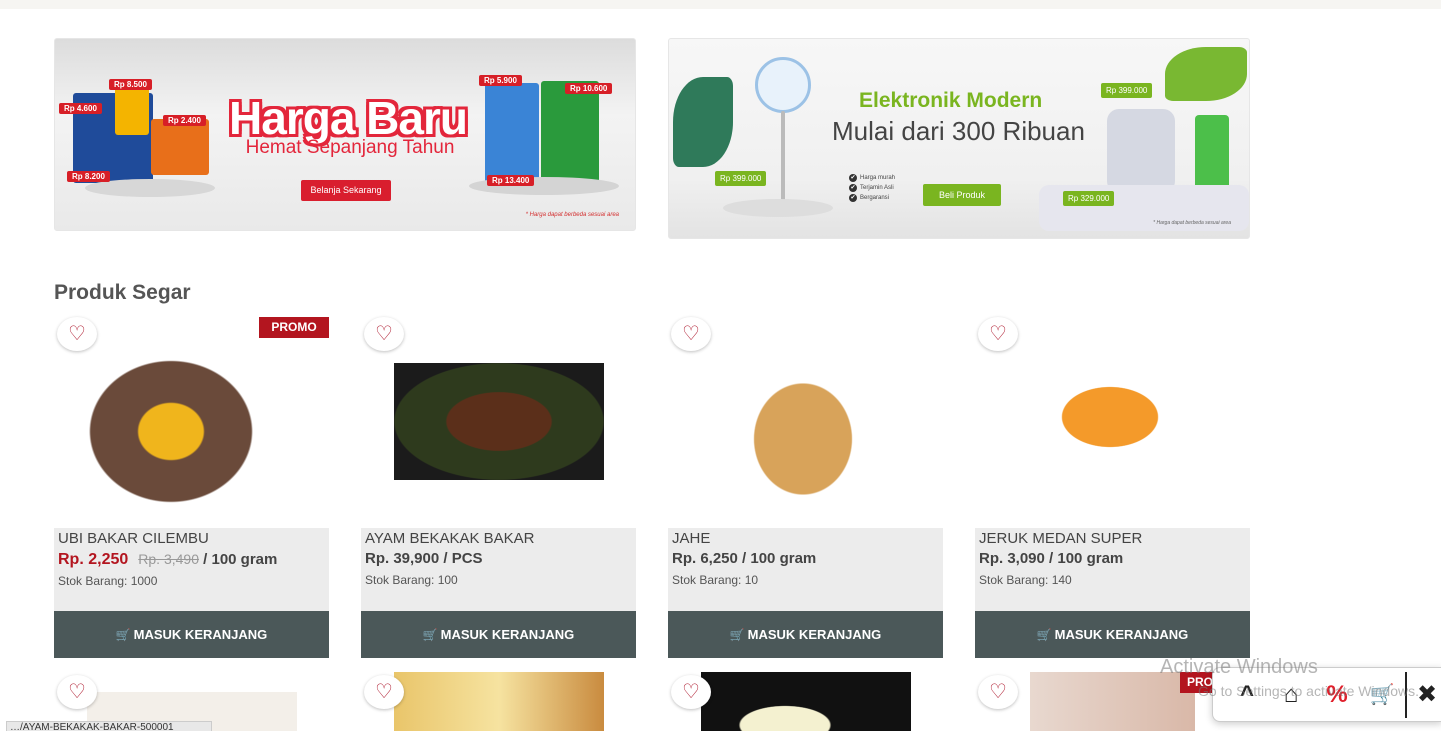 Image resolution: width=1441 pixels, height=731 pixels. What do you see at coordinates (962, 195) in the screenshot?
I see `buy-product-button: Beli Produk` at bounding box center [962, 195].